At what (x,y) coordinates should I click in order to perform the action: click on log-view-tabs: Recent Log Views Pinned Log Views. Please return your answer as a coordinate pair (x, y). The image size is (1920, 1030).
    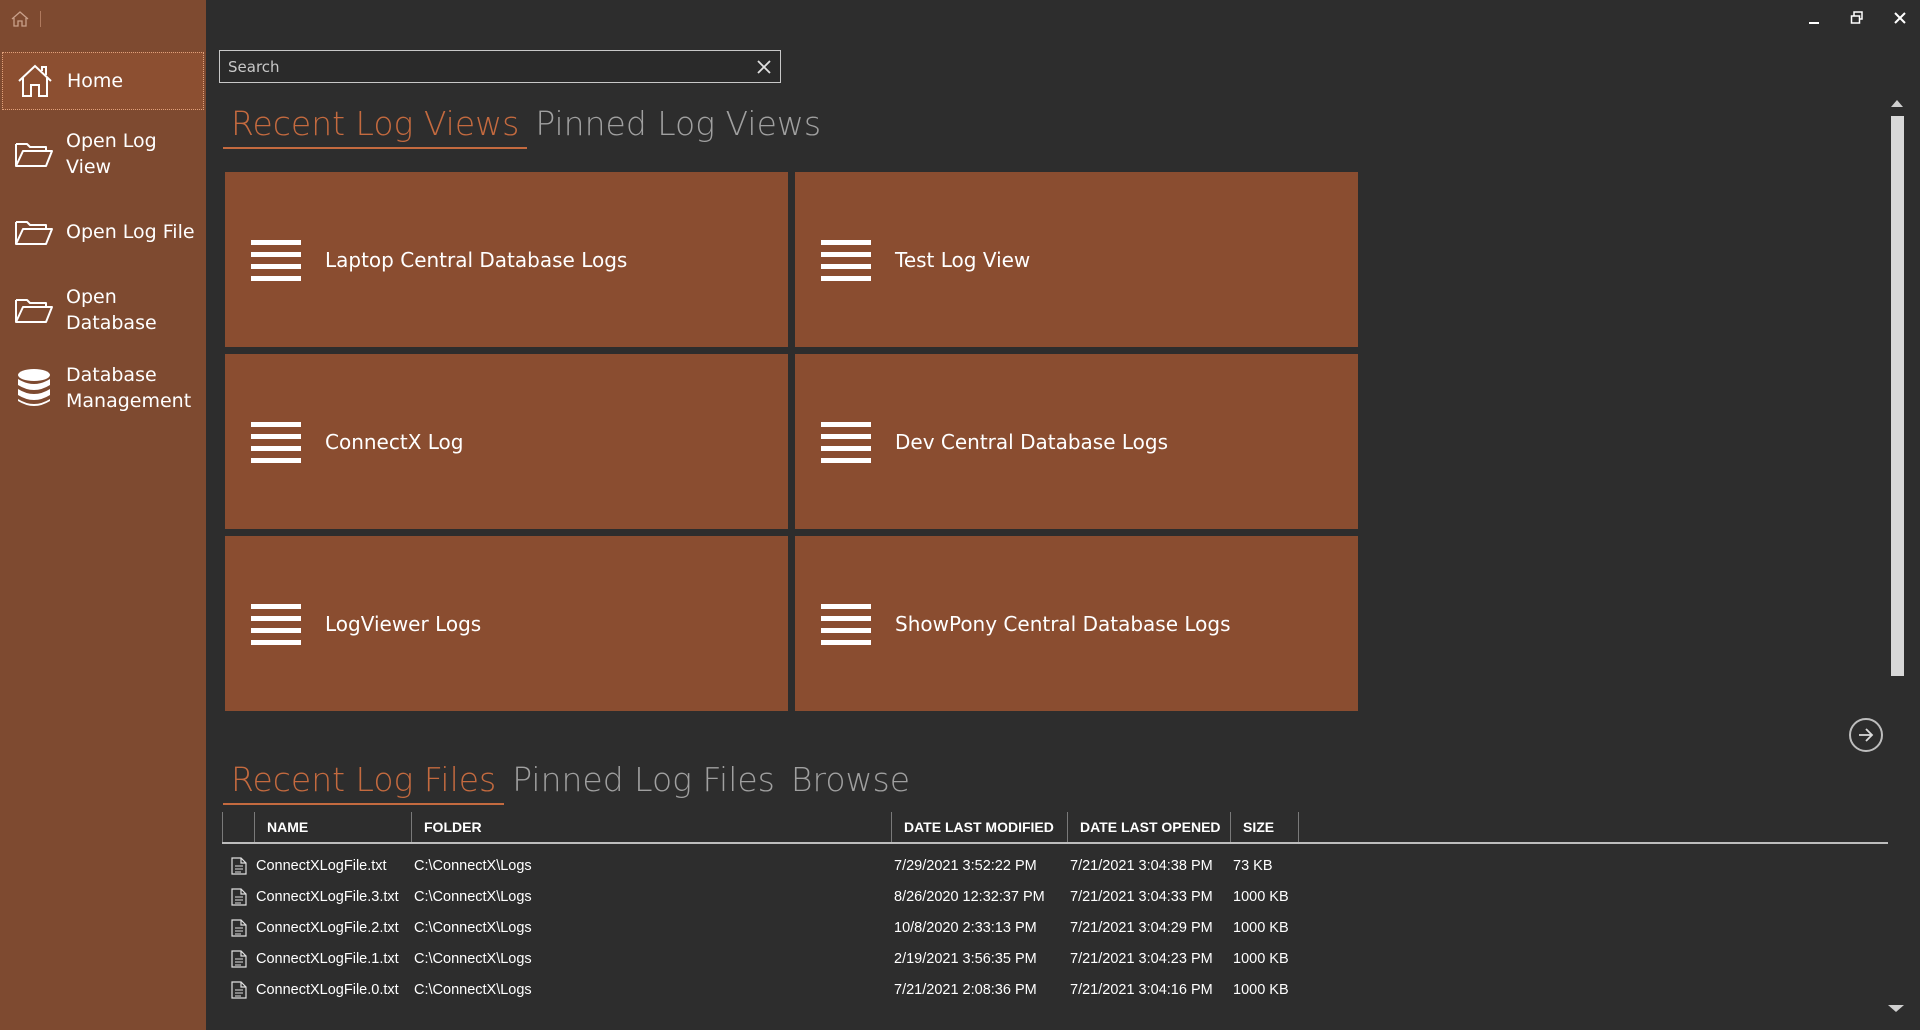
    Looking at the image, I should click on (526, 126).